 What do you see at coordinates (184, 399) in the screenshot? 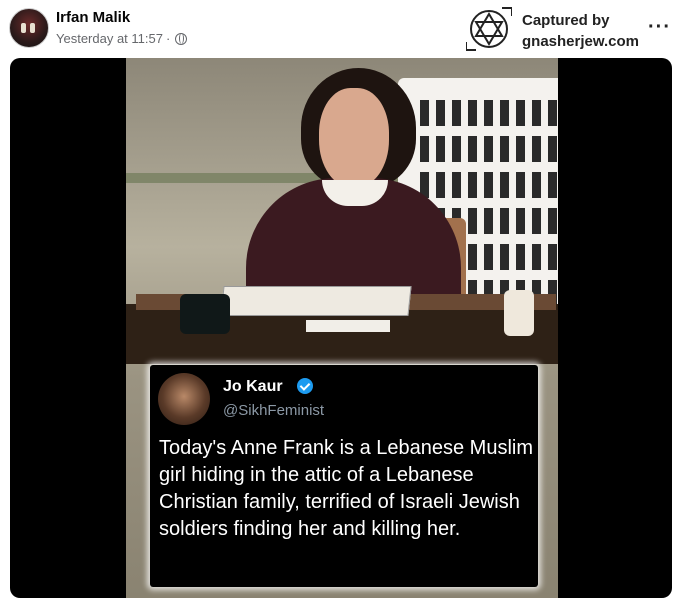
I see `tweet-avatar` at bounding box center [184, 399].